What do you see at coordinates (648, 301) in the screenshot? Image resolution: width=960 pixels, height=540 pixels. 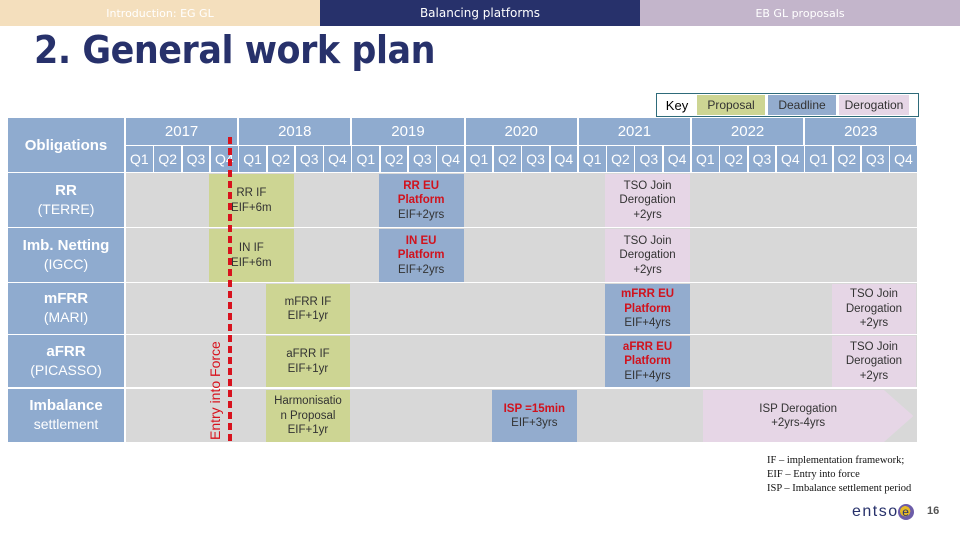 I see `milestone-title: mFRR EU Platform` at bounding box center [648, 301].